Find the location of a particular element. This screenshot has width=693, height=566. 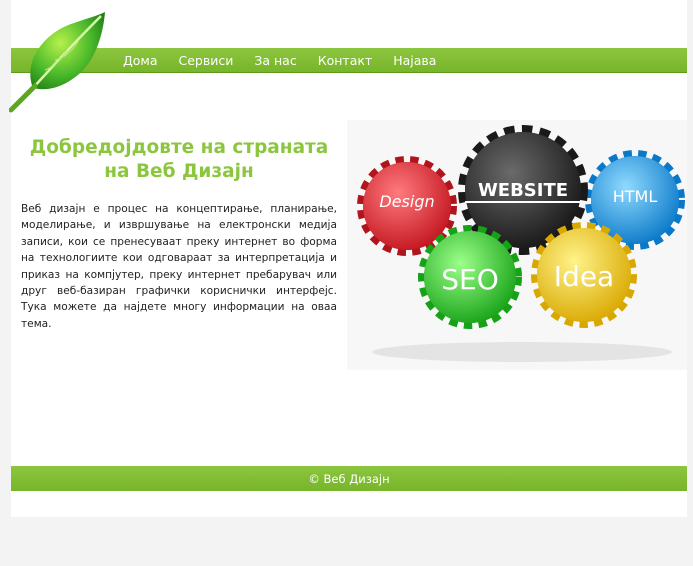

footer-bar: © Веб Дизајн is located at coordinates (349, 478).